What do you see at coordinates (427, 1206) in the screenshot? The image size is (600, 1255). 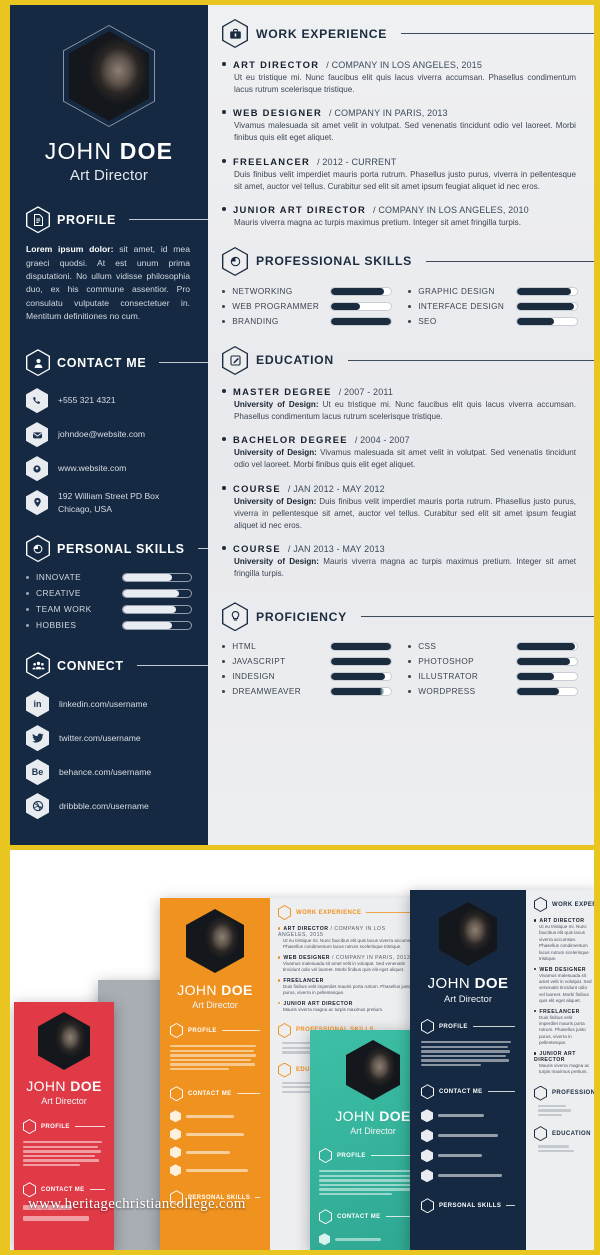 I see `pie-chart-icon` at bounding box center [427, 1206].